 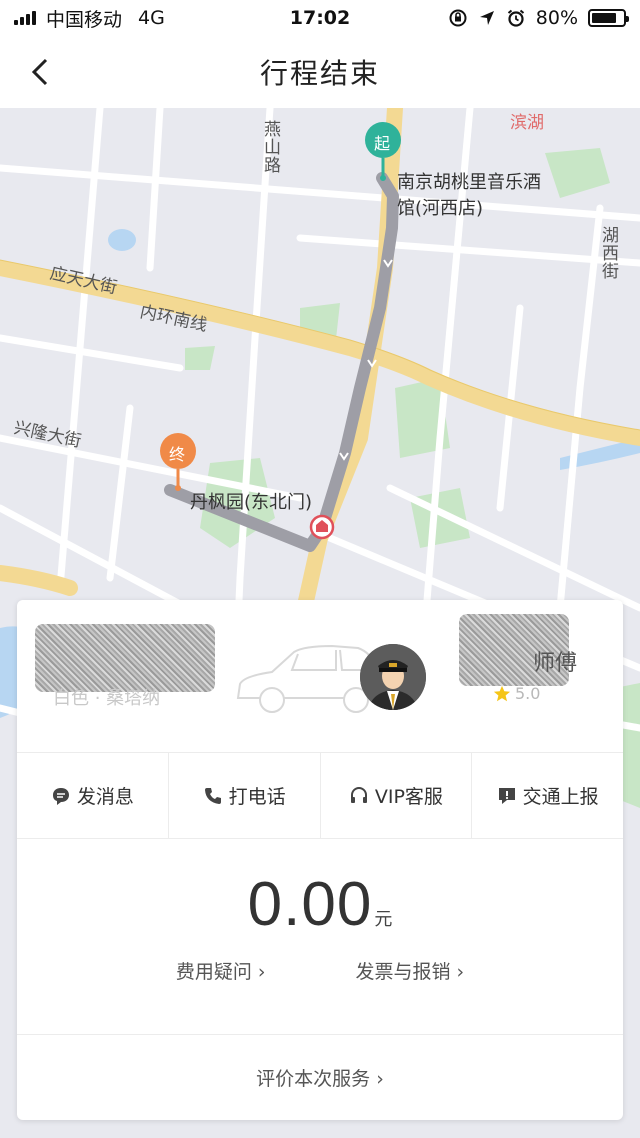 I want to click on status-time: 17:02, so click(x=320, y=18).